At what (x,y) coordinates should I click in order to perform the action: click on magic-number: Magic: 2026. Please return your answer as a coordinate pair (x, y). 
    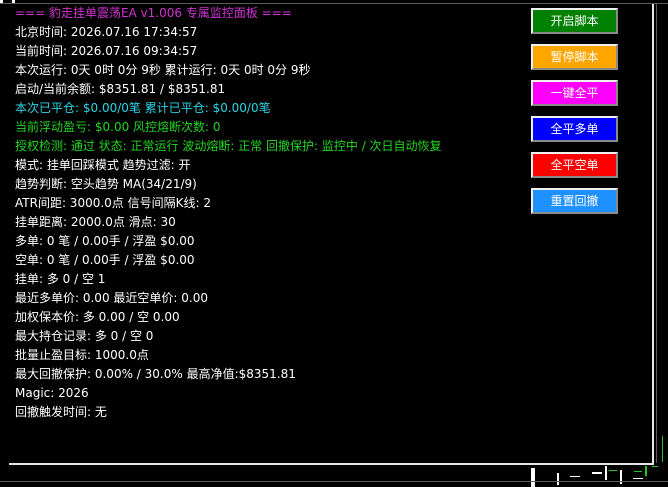
    Looking at the image, I should click on (52, 393).